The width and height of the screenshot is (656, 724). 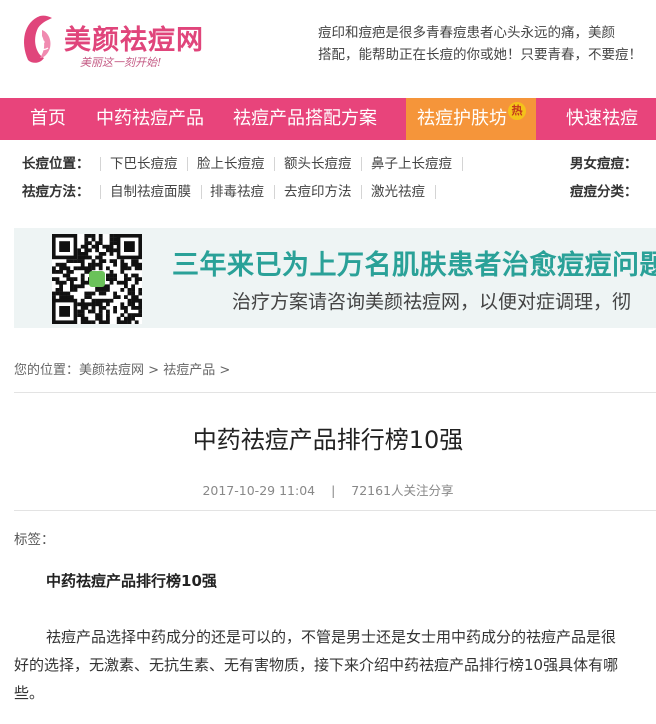 I want to click on nav-item-product-plans: 祛痘产品搭配方案, so click(x=305, y=119).